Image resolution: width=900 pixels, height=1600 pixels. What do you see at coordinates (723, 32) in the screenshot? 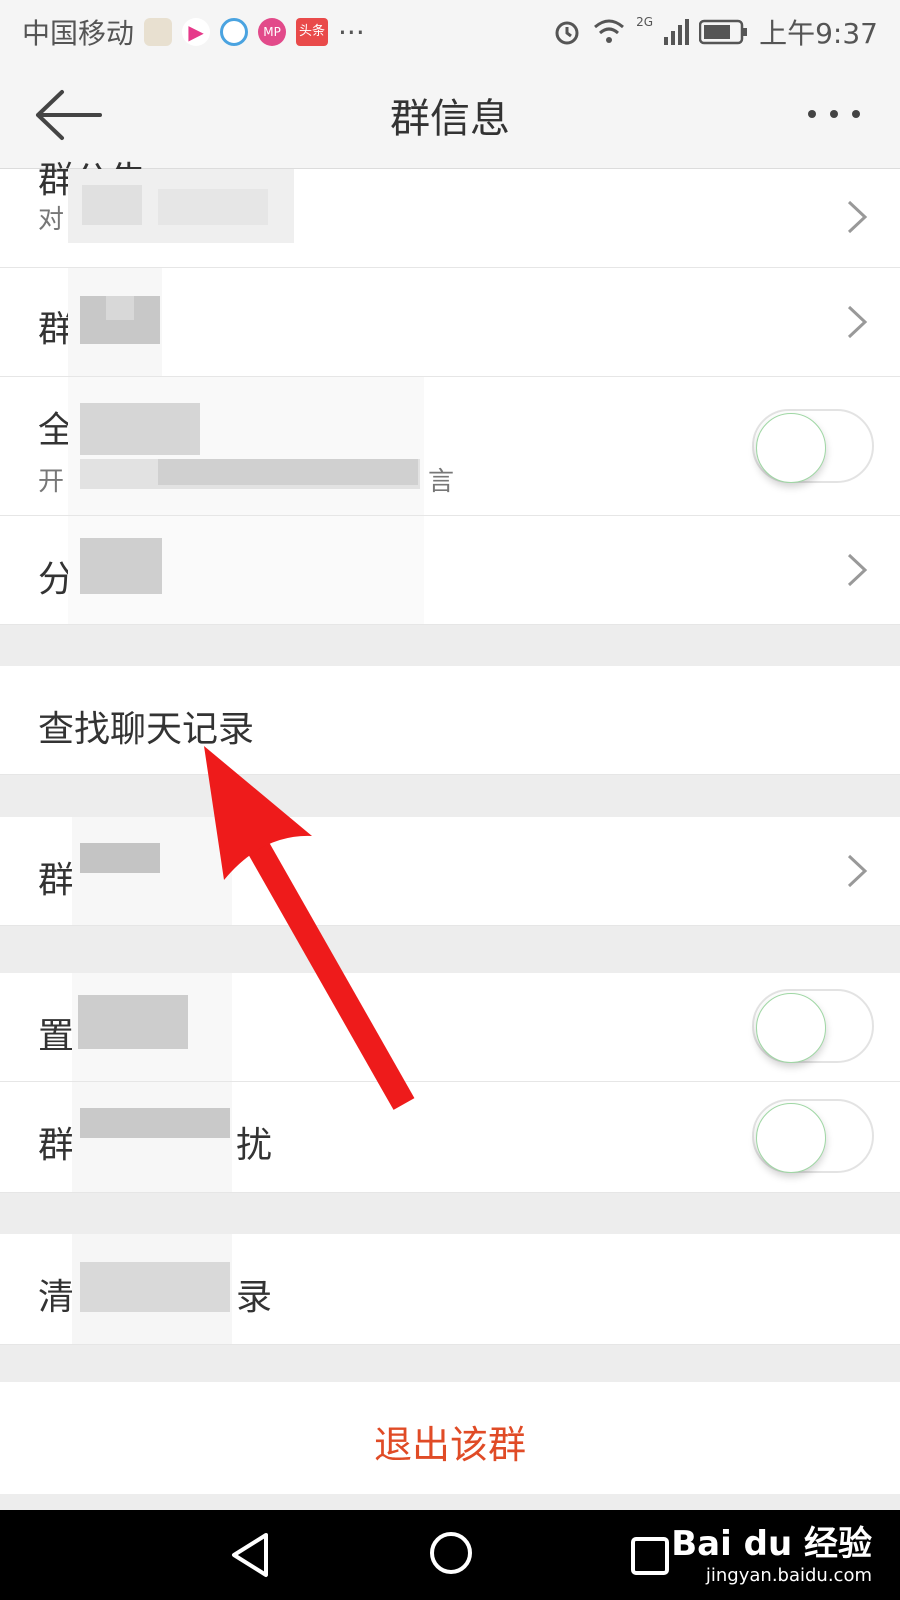
I see `battery-icon` at bounding box center [723, 32].